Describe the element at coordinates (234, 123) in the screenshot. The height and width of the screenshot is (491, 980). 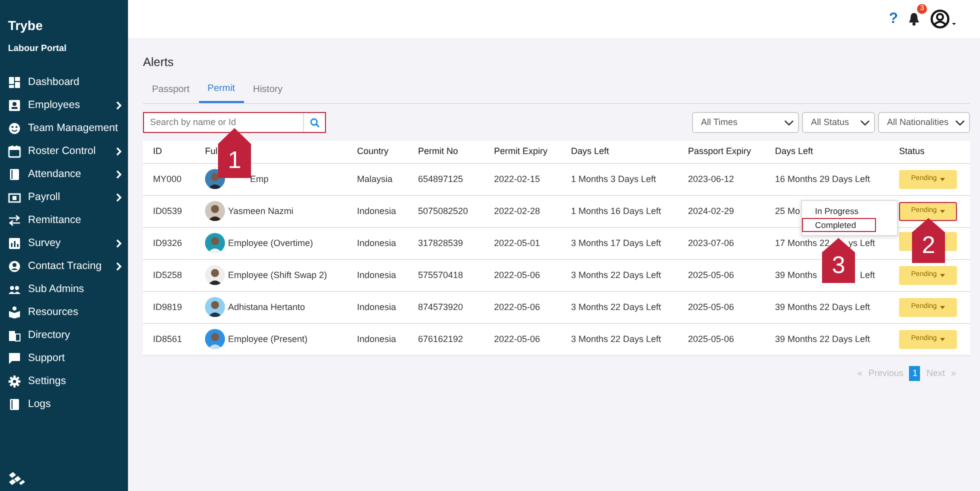
I see `search-bar: Search by name or Id` at that location.